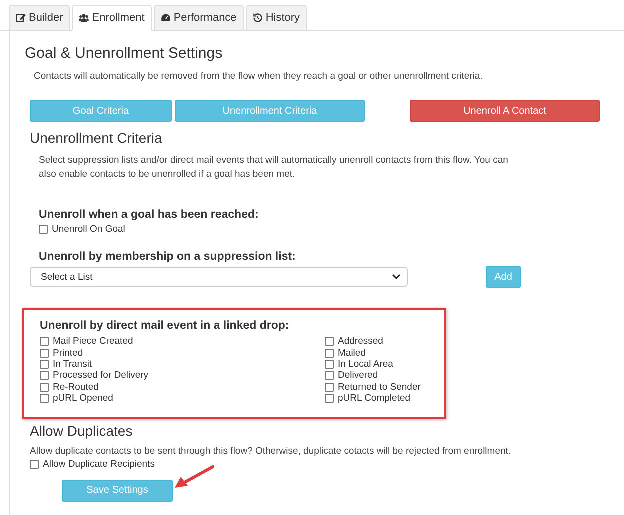  What do you see at coordinates (112, 18) in the screenshot?
I see `tab: Enrollment` at bounding box center [112, 18].